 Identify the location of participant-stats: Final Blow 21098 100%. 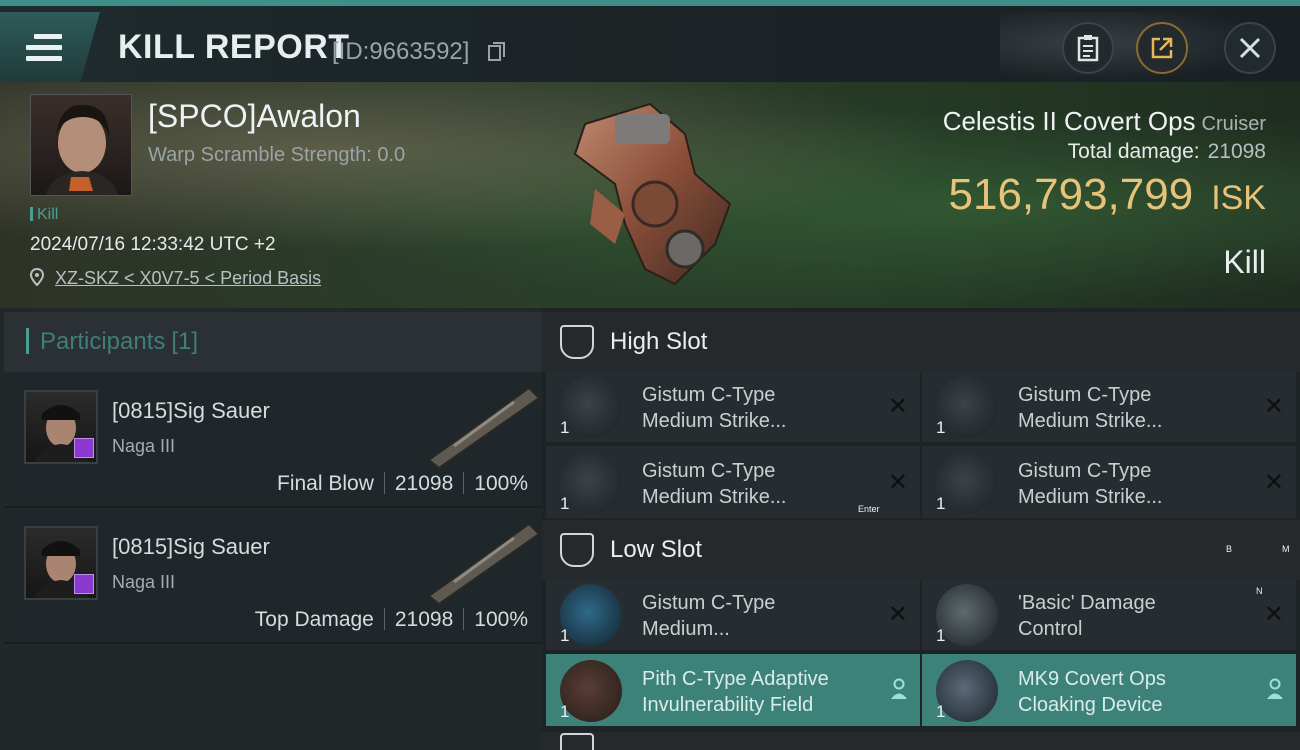
(402, 484).